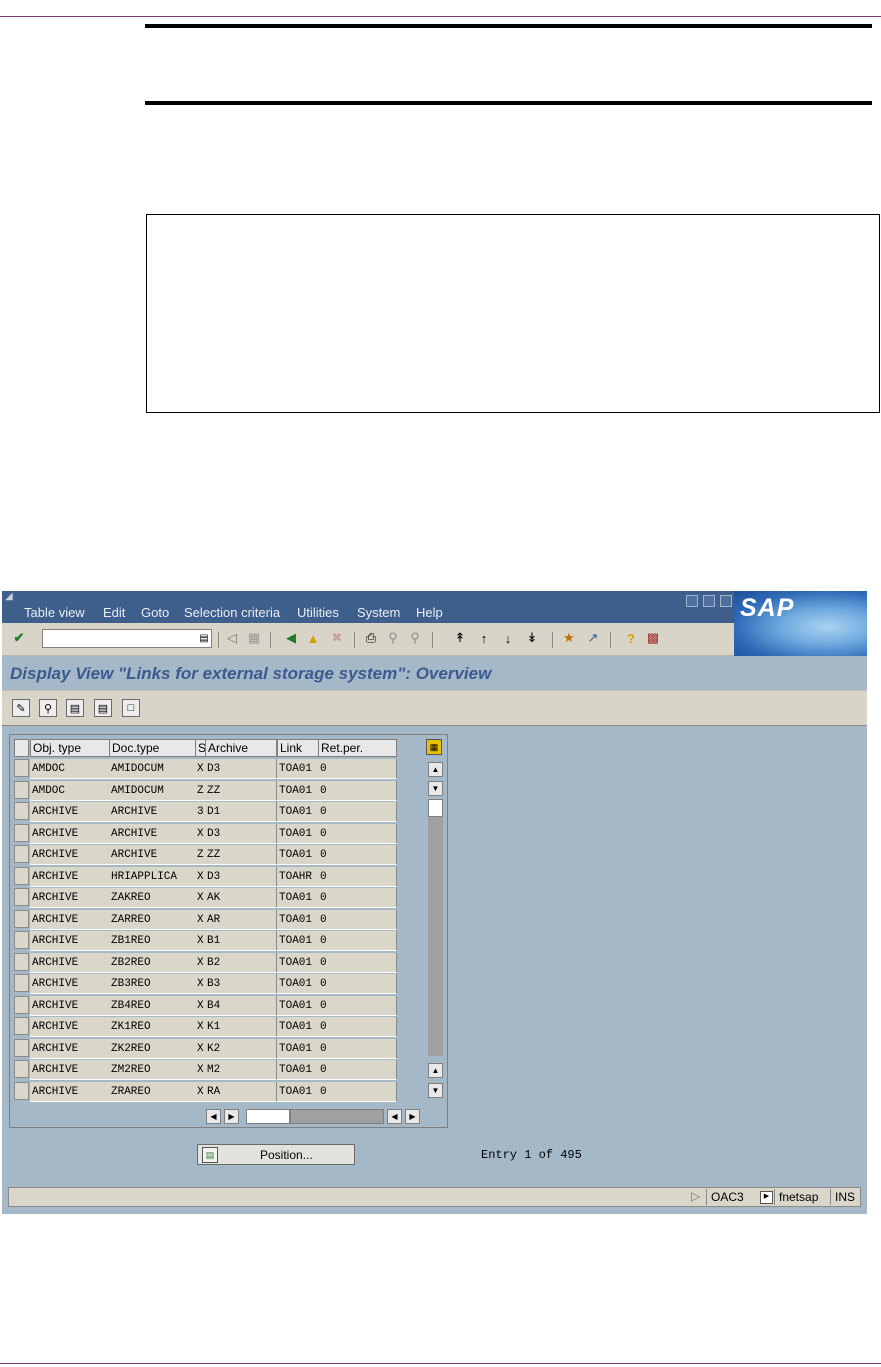  Describe the element at coordinates (337, 638) in the screenshot. I see `cancel-icon: ✖` at that location.